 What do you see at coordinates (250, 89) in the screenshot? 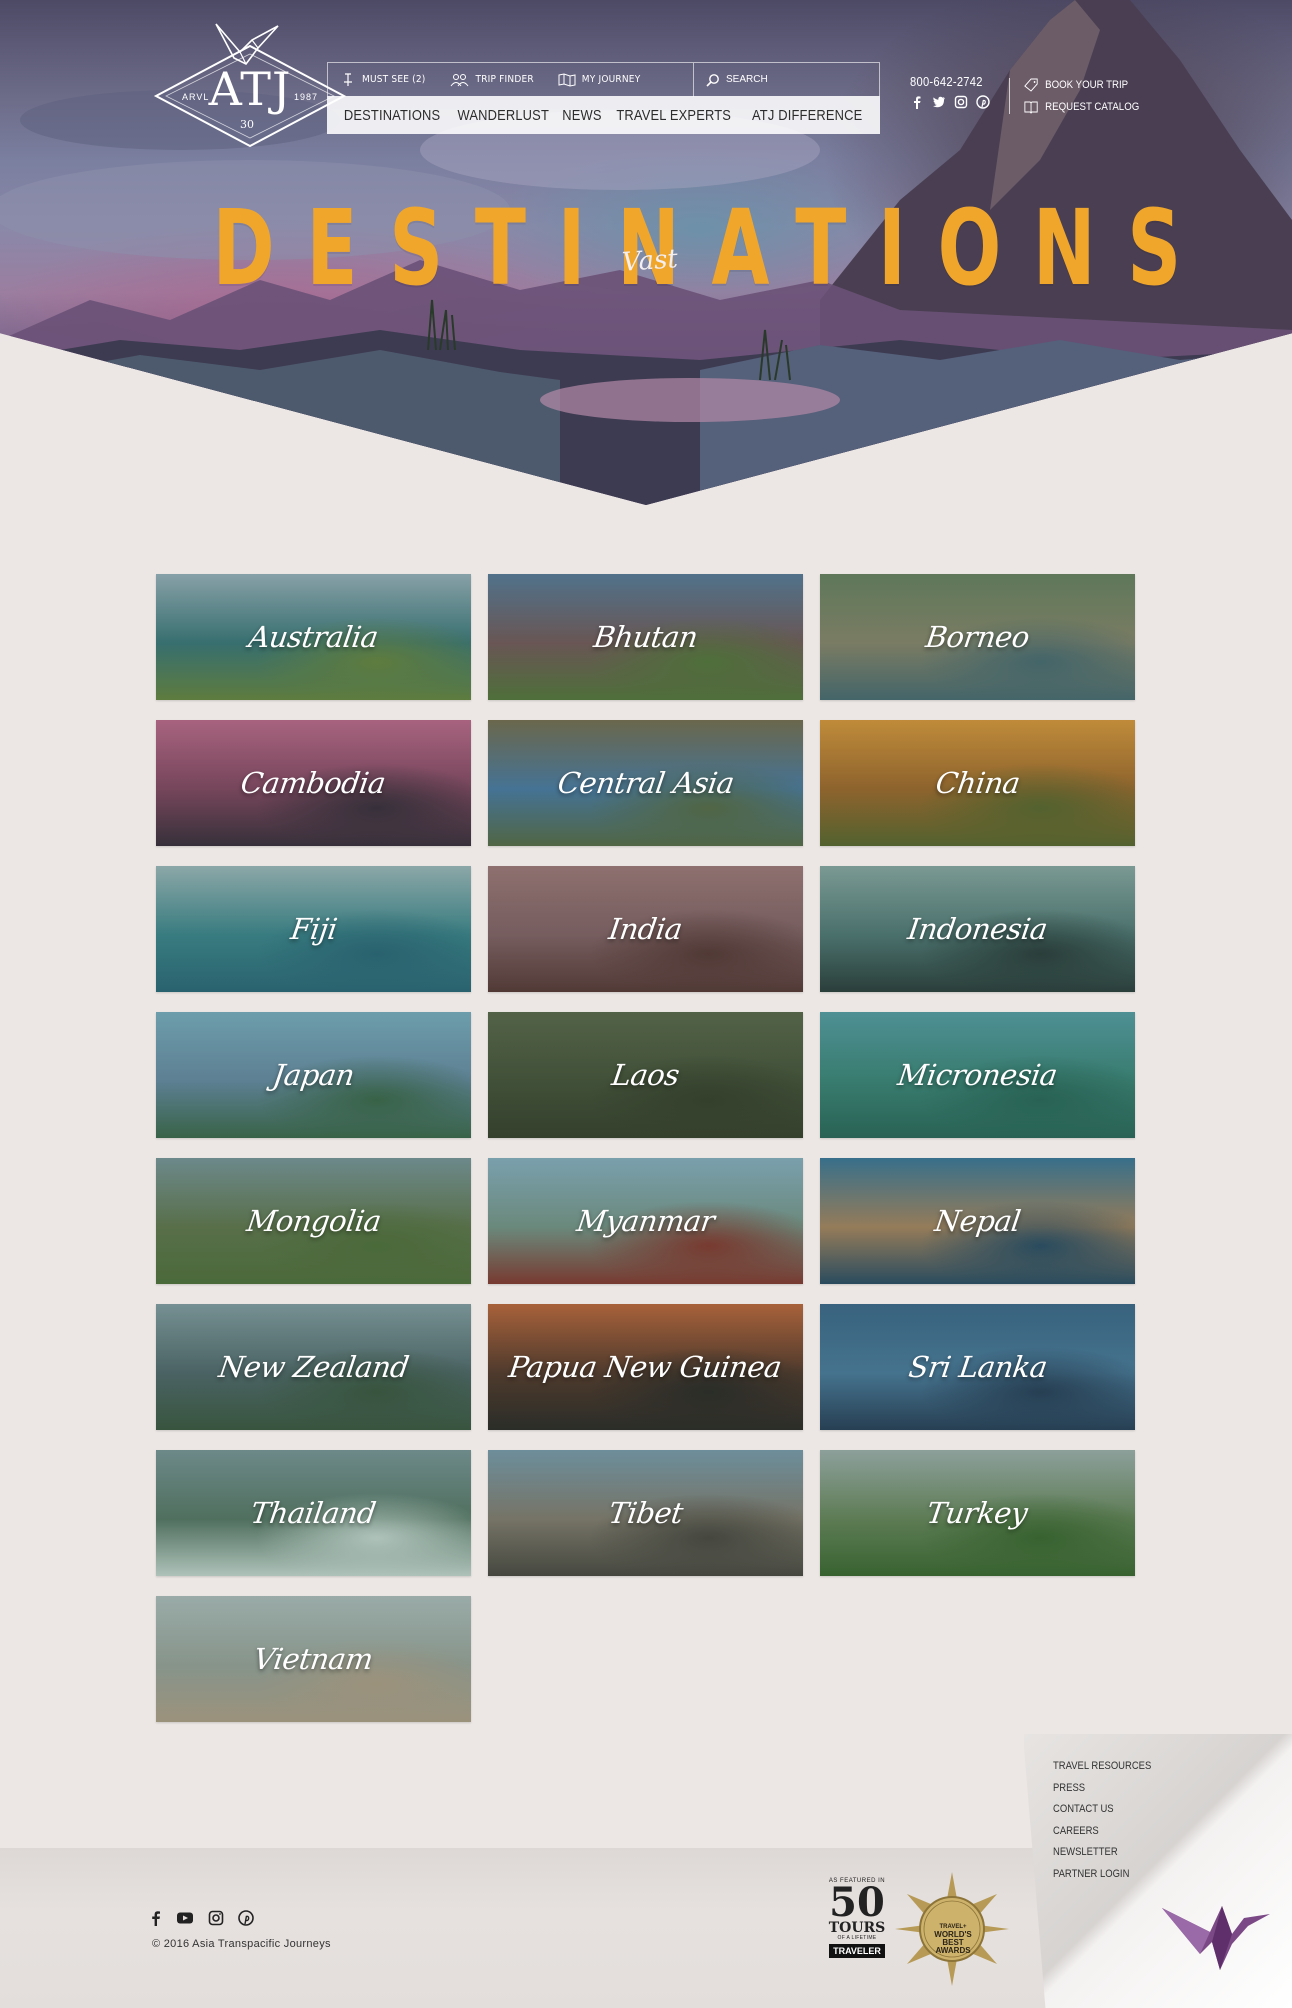
I see `logo-text: ATJ` at bounding box center [250, 89].